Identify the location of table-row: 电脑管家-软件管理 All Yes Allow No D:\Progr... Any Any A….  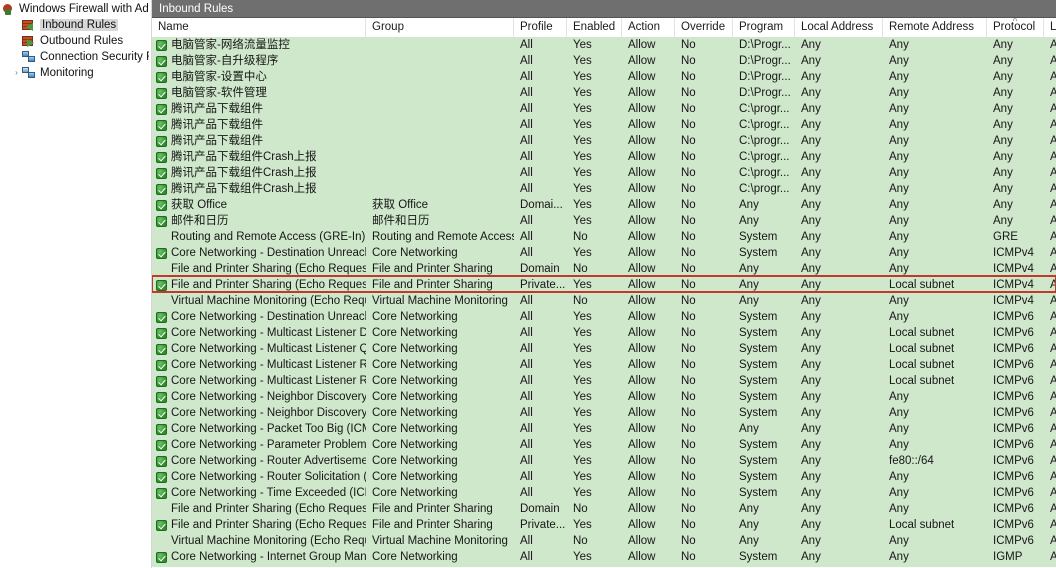
(604, 93).